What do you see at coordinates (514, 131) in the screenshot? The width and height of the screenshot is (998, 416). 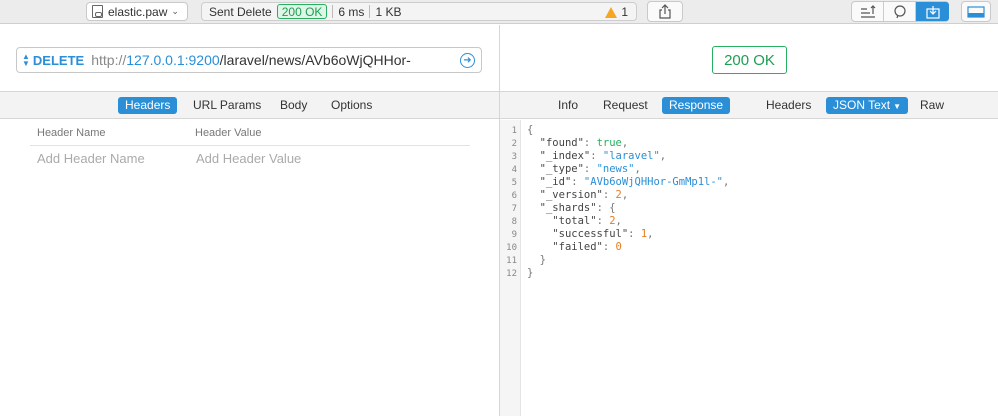 I see `line-number: 1` at bounding box center [514, 131].